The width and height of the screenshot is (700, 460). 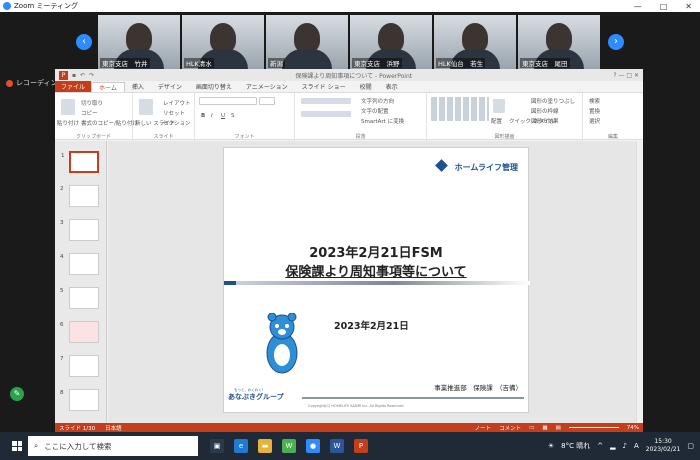 I want to click on arrange-button: 配置, so click(x=496, y=121).